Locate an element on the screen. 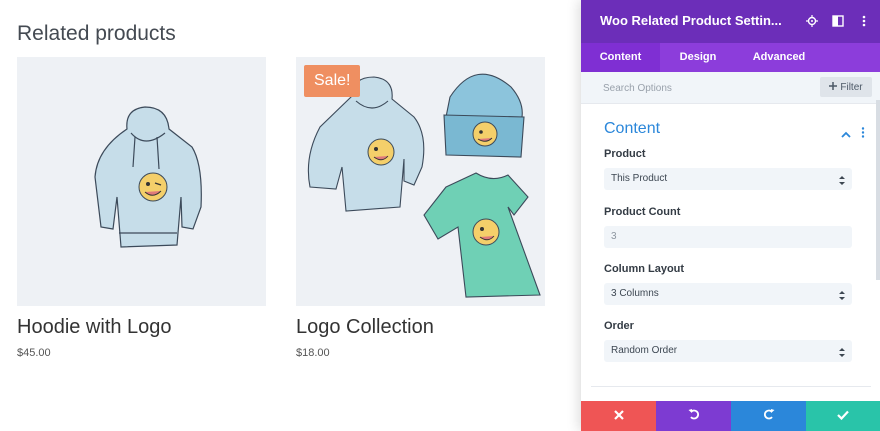 The width and height of the screenshot is (880, 431). product-count-input: 3 is located at coordinates (728, 237).